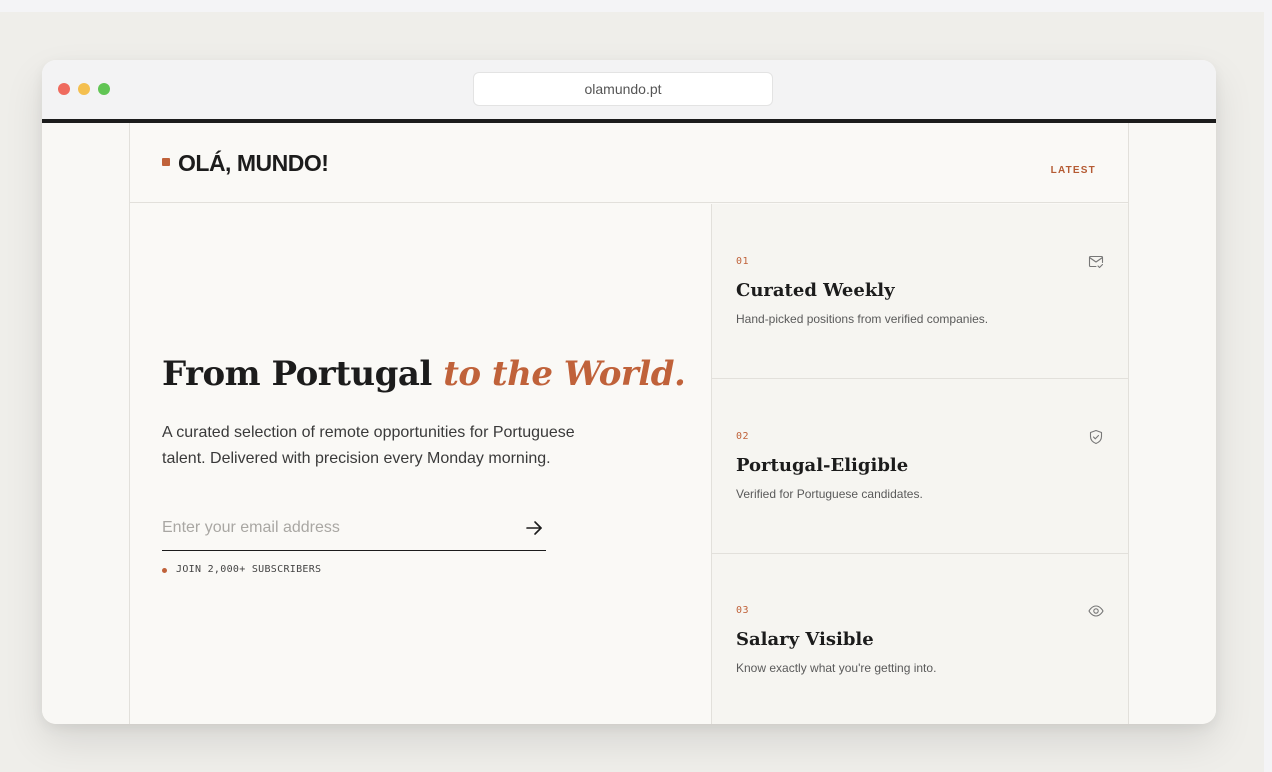 This screenshot has height=772, width=1272. I want to click on nav-latest-link: LATEST, so click(1073, 170).